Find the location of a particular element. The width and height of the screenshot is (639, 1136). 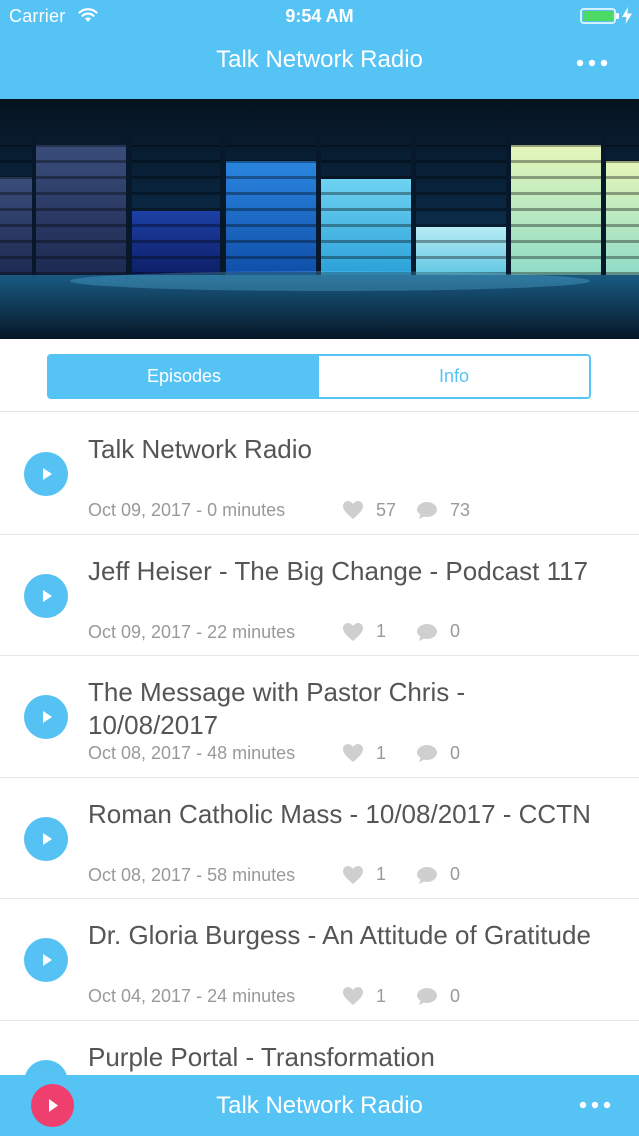

episode-meta: Oct 04, 2017 - 24 minutes is located at coordinates (192, 996).